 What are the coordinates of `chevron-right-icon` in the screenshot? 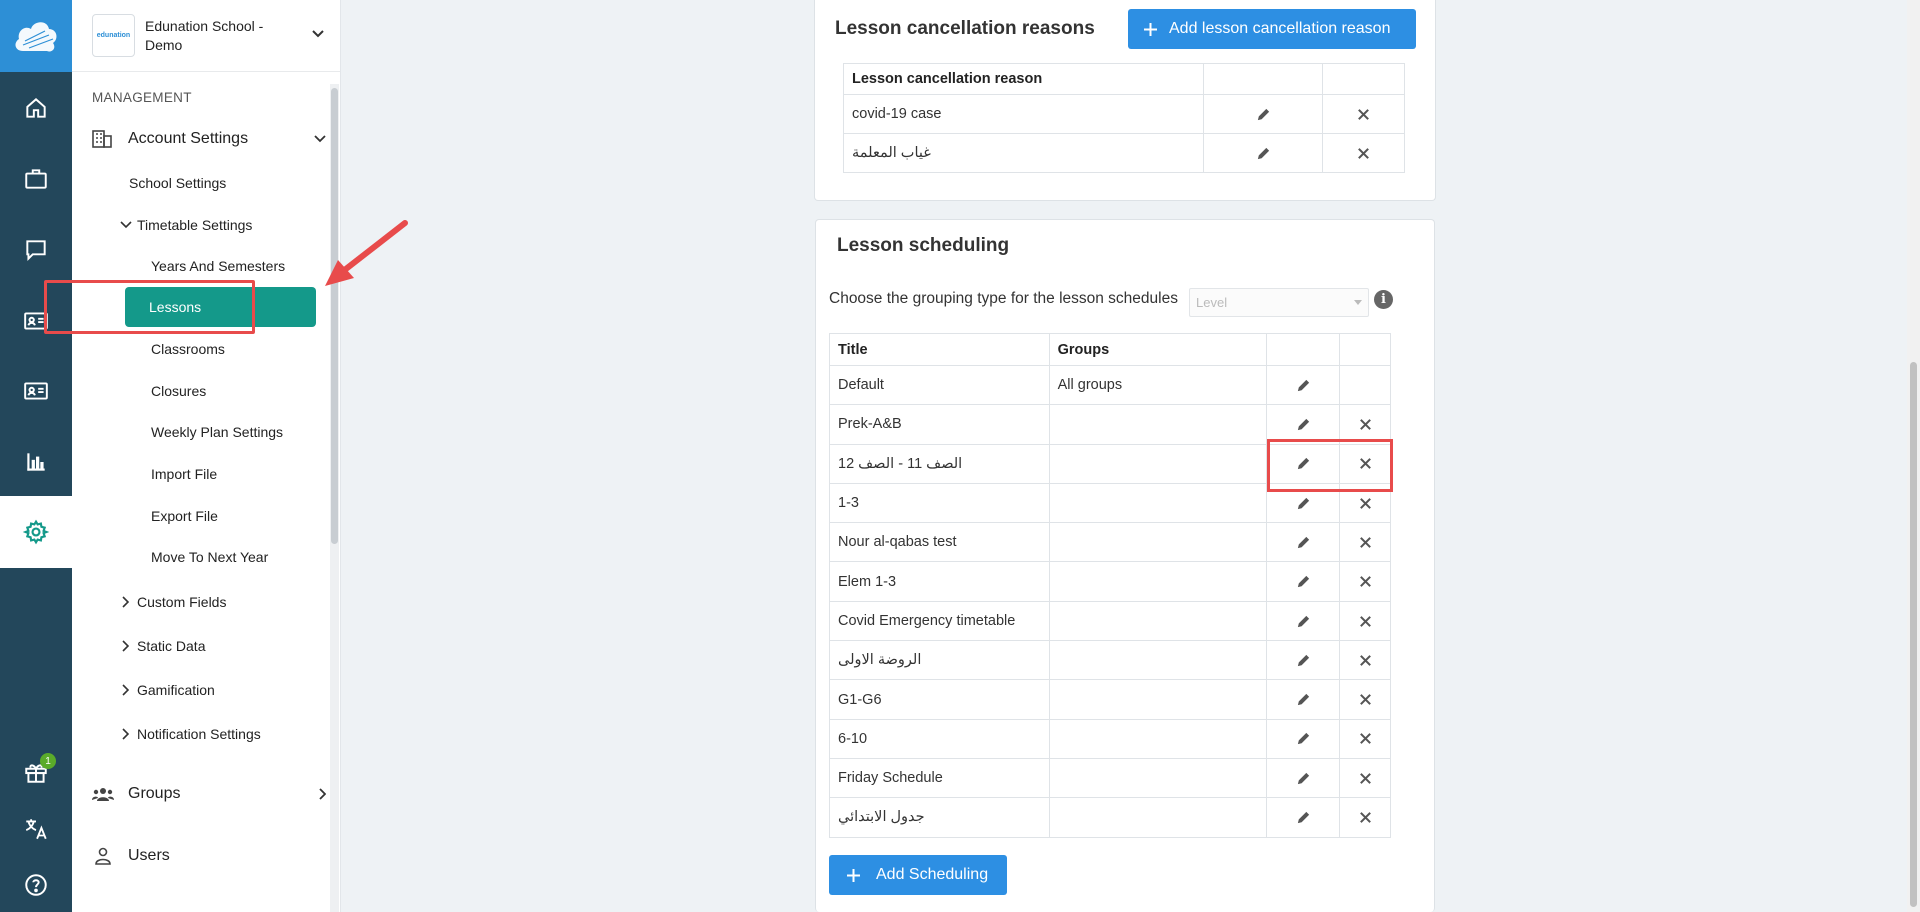 It's located at (125, 690).